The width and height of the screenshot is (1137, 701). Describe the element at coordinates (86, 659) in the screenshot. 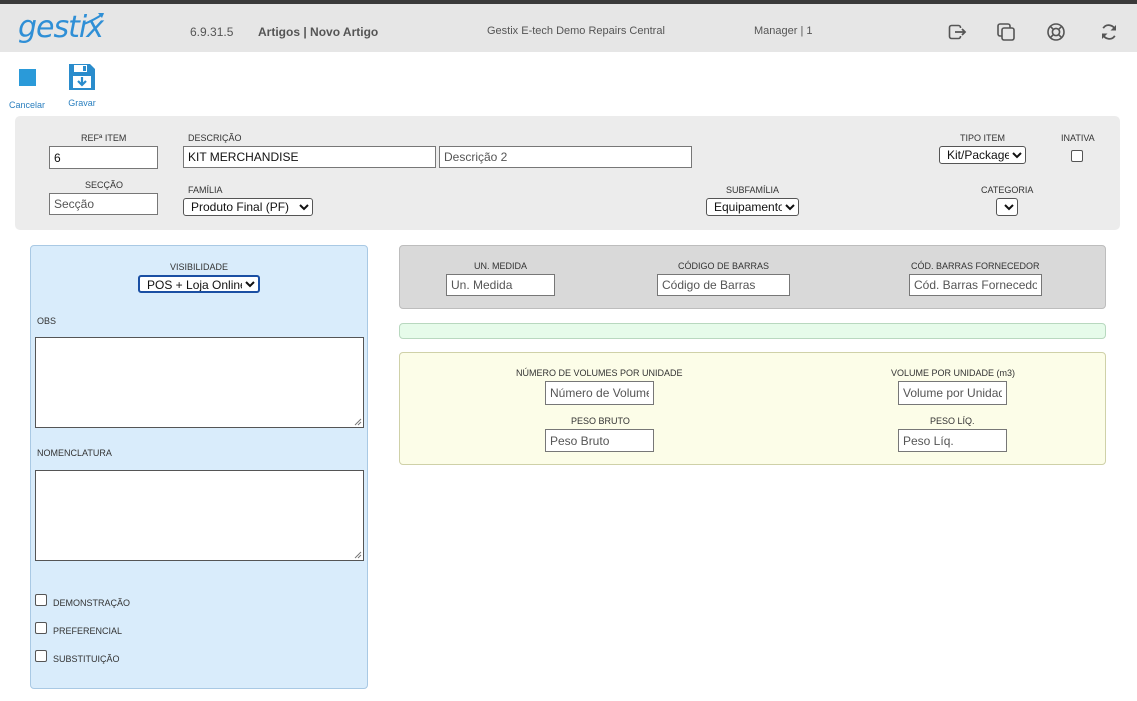

I see `substituicao-label: Substituição` at that location.